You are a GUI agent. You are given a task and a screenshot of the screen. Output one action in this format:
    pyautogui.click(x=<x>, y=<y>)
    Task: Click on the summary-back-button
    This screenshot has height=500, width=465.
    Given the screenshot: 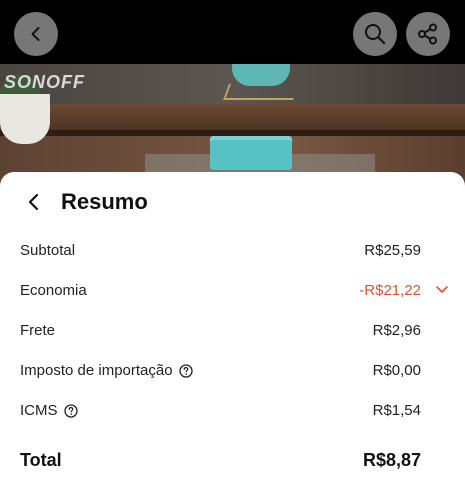 What is the action you would take?
    pyautogui.click(x=34, y=202)
    